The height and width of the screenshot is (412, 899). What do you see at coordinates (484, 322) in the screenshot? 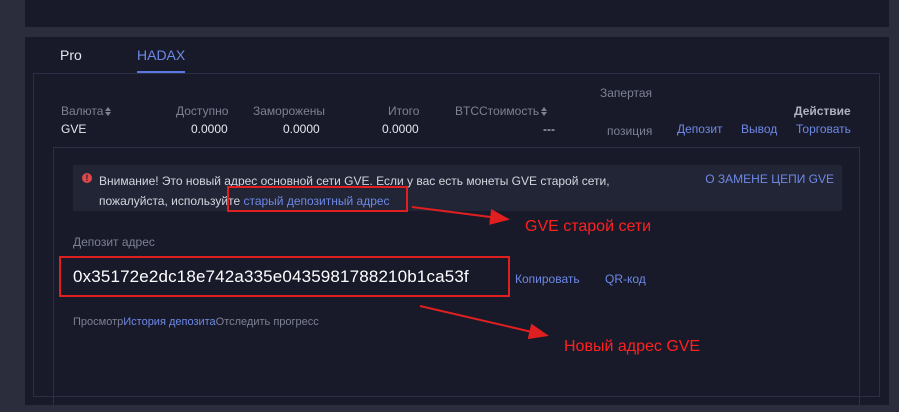
I see `arrow-new-address` at bounding box center [484, 322].